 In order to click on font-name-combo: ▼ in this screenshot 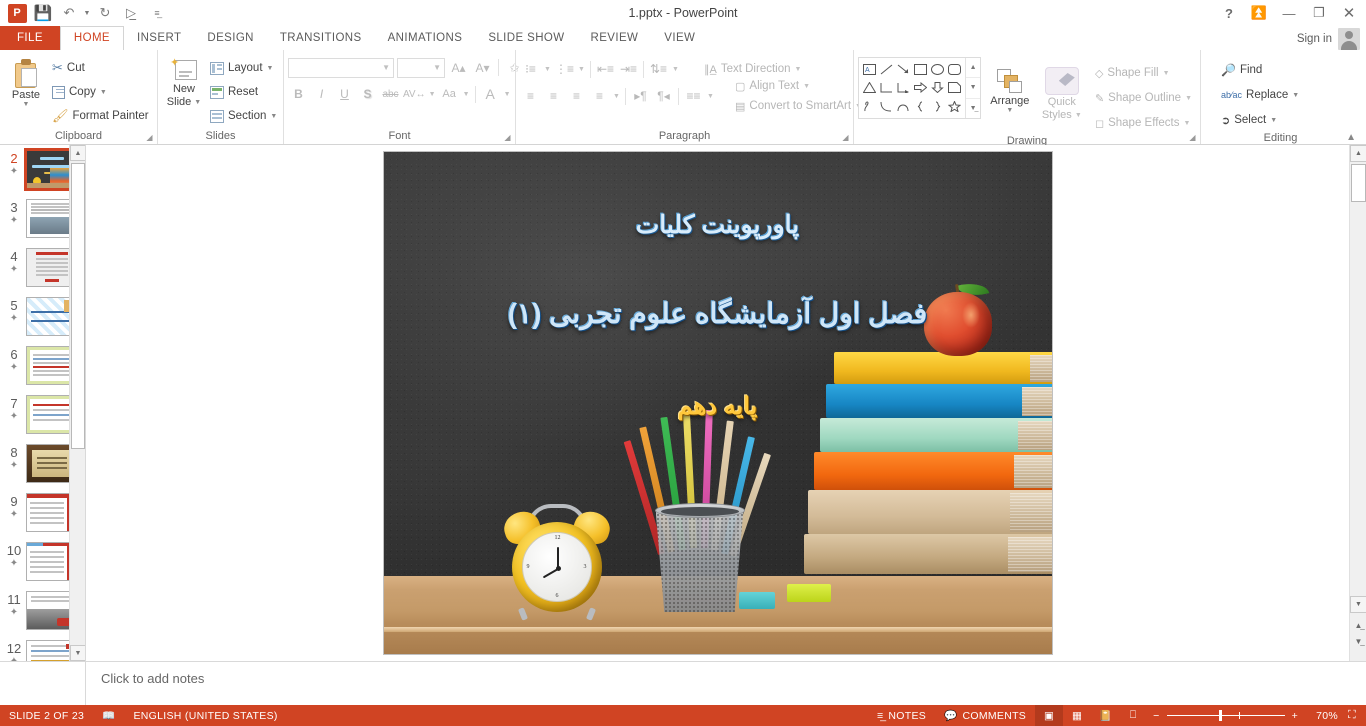, I will do `click(341, 67)`.